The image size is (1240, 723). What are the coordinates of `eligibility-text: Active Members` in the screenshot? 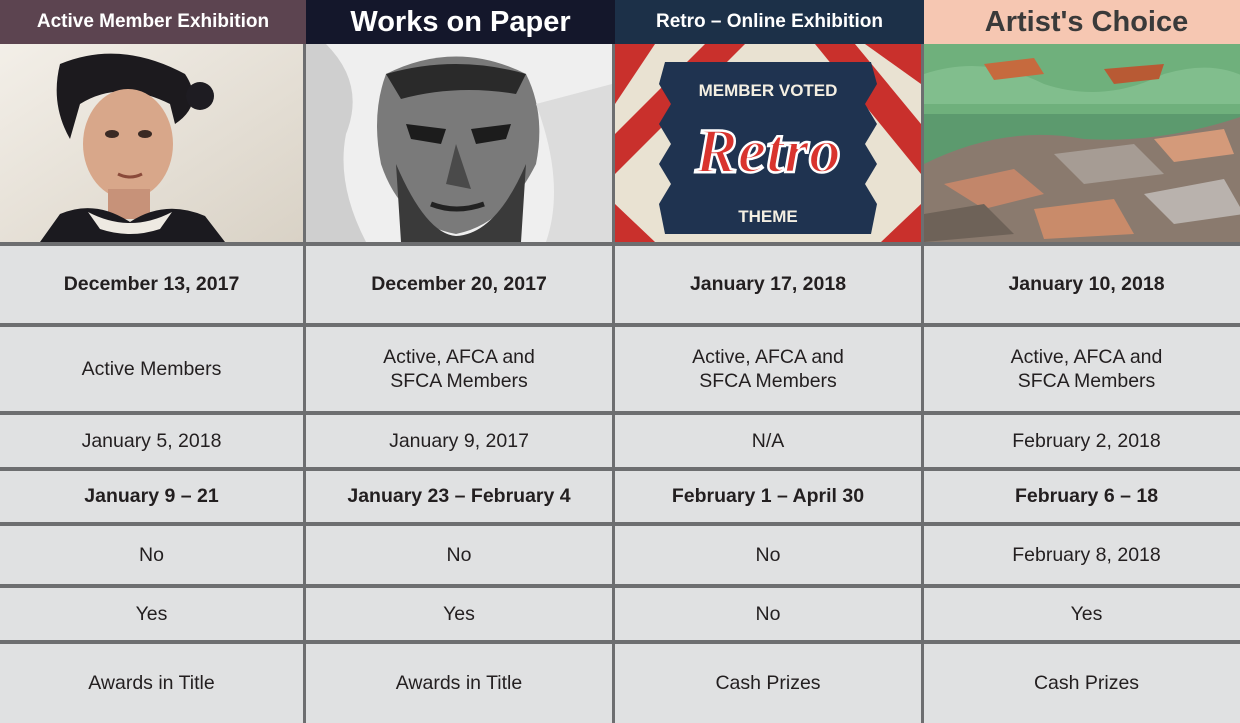 It's located at (151, 368).